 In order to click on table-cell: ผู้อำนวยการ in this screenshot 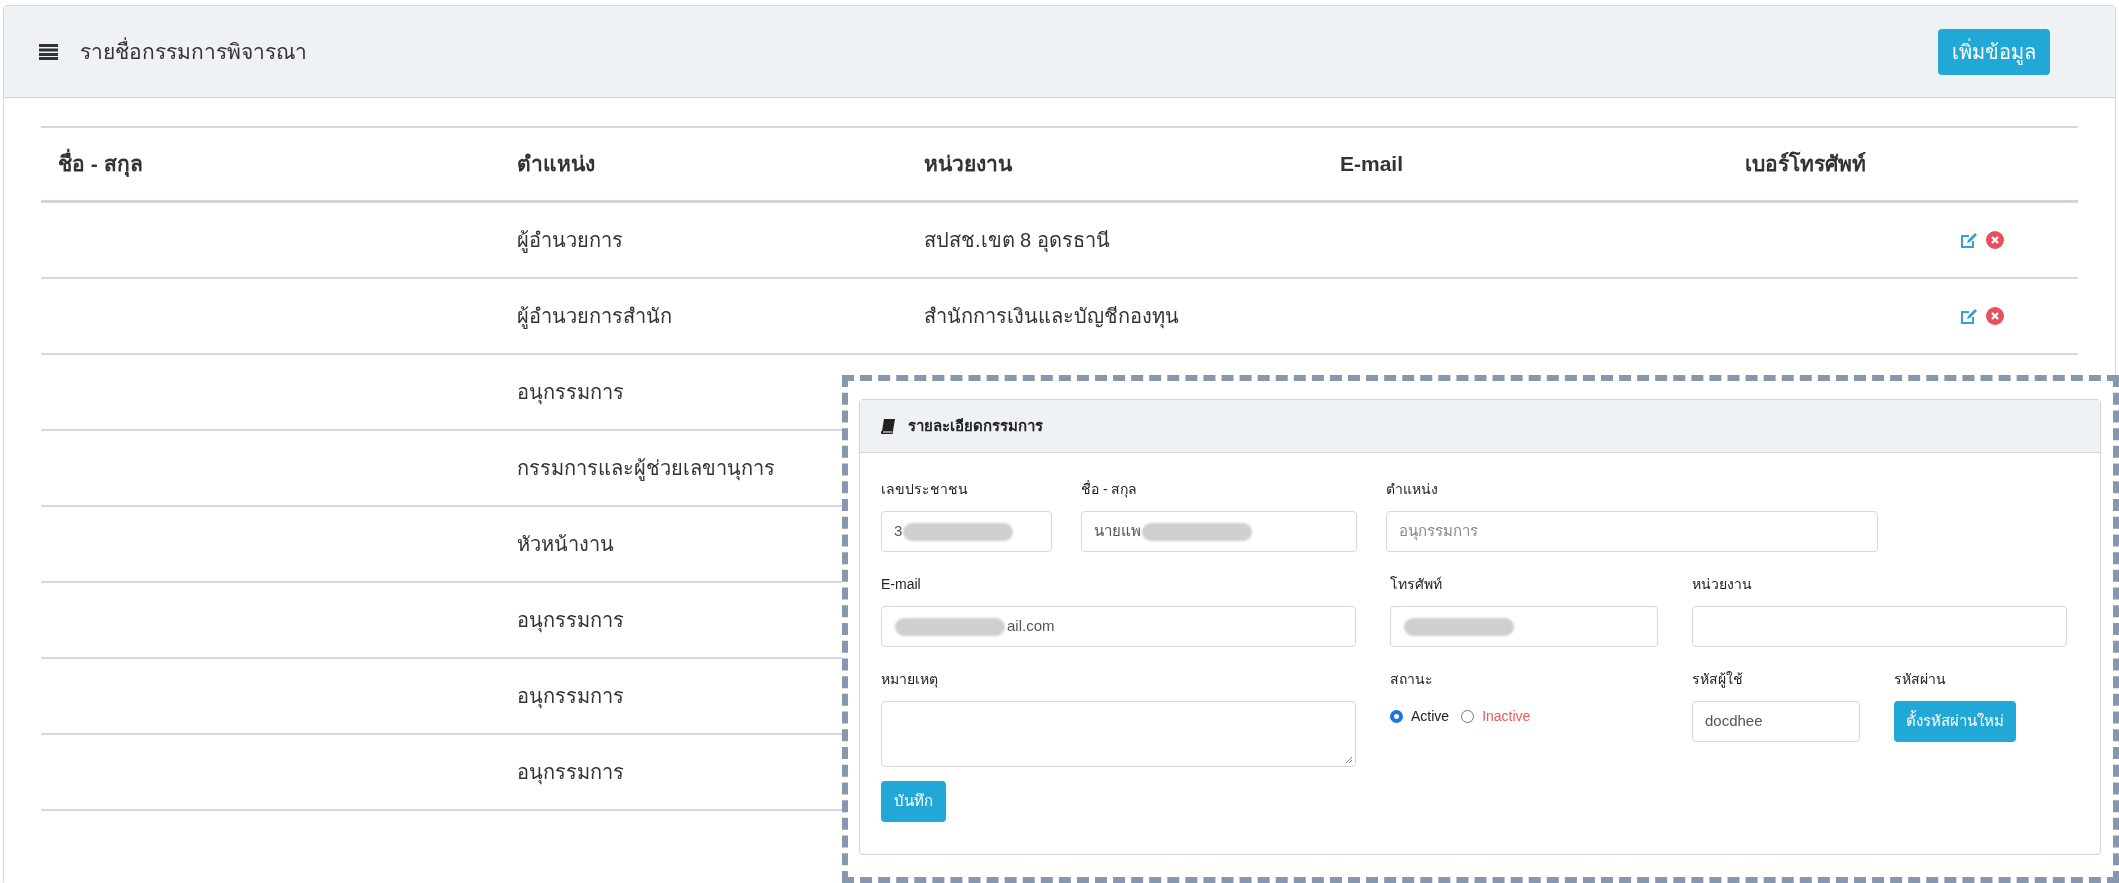, I will do `click(570, 240)`.